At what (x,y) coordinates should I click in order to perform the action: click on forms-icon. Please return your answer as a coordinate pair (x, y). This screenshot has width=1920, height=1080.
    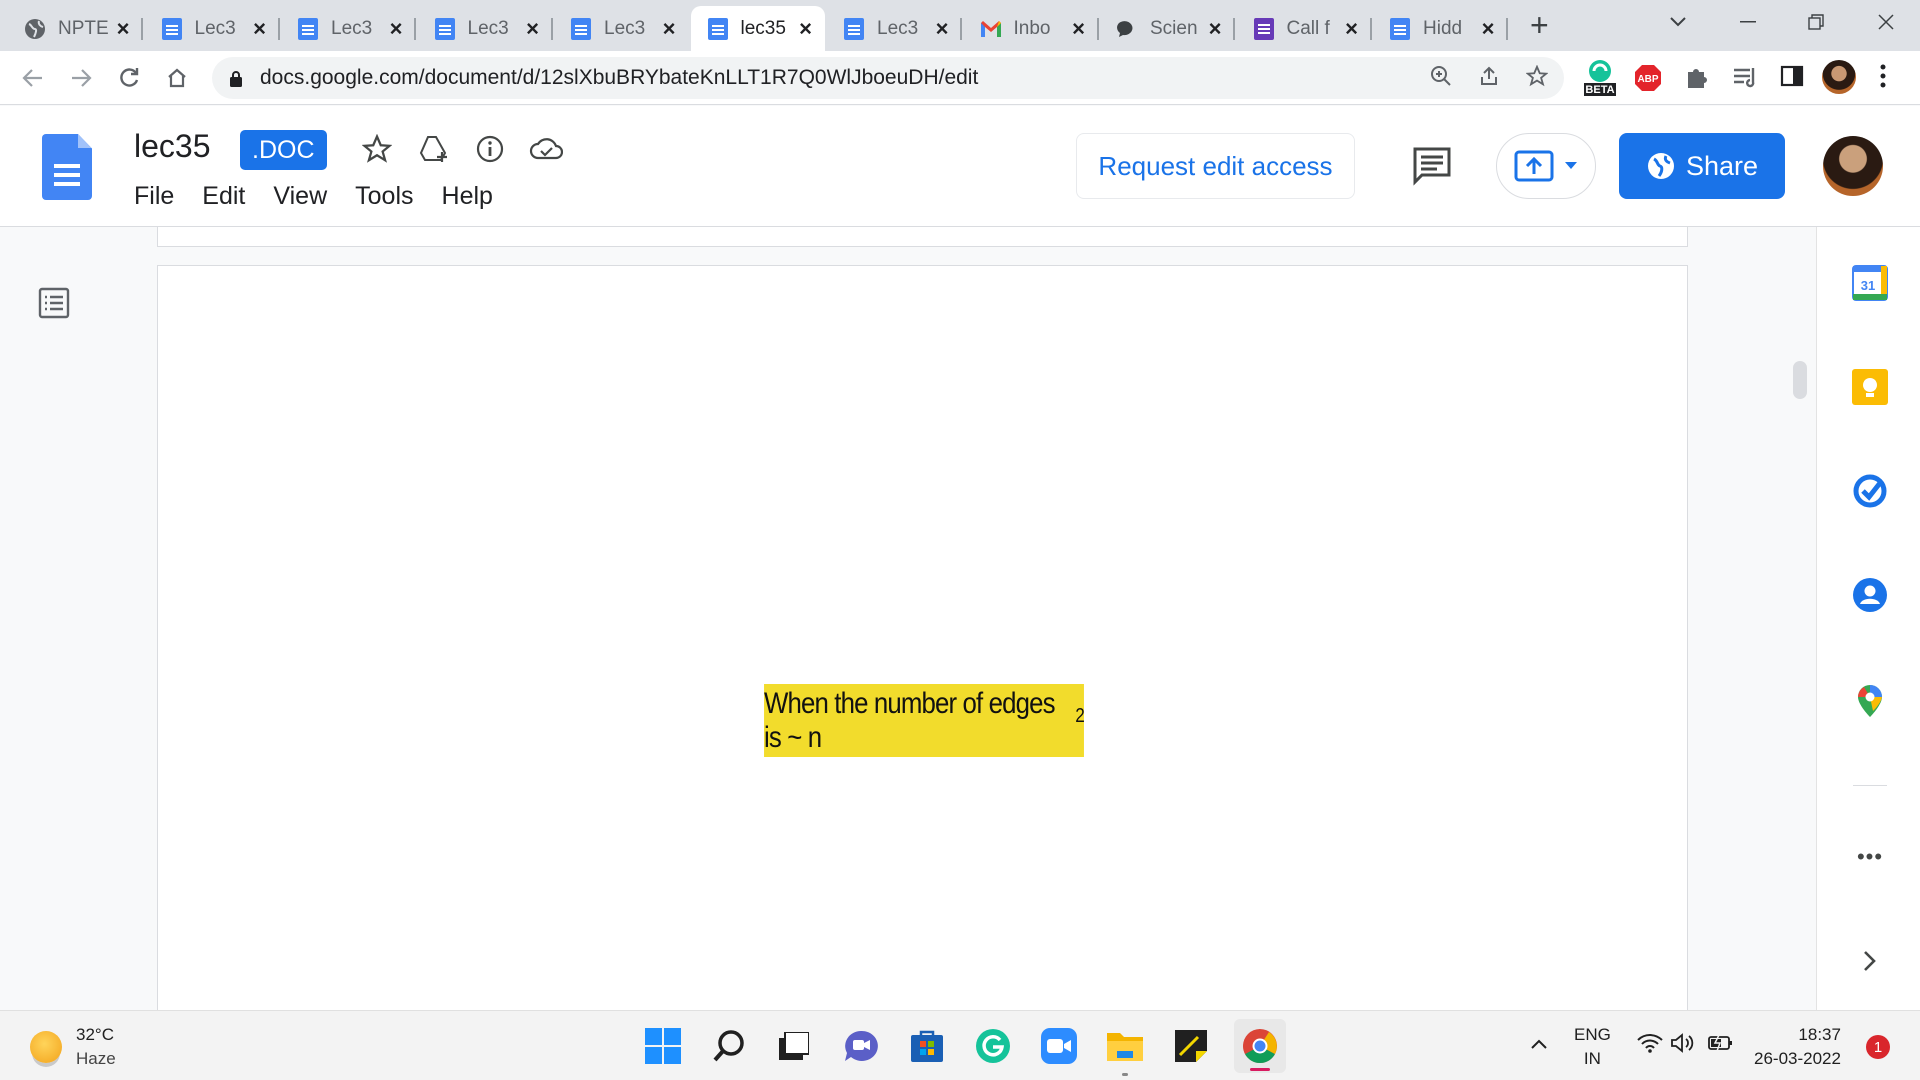
    Looking at the image, I should click on (1264, 28).